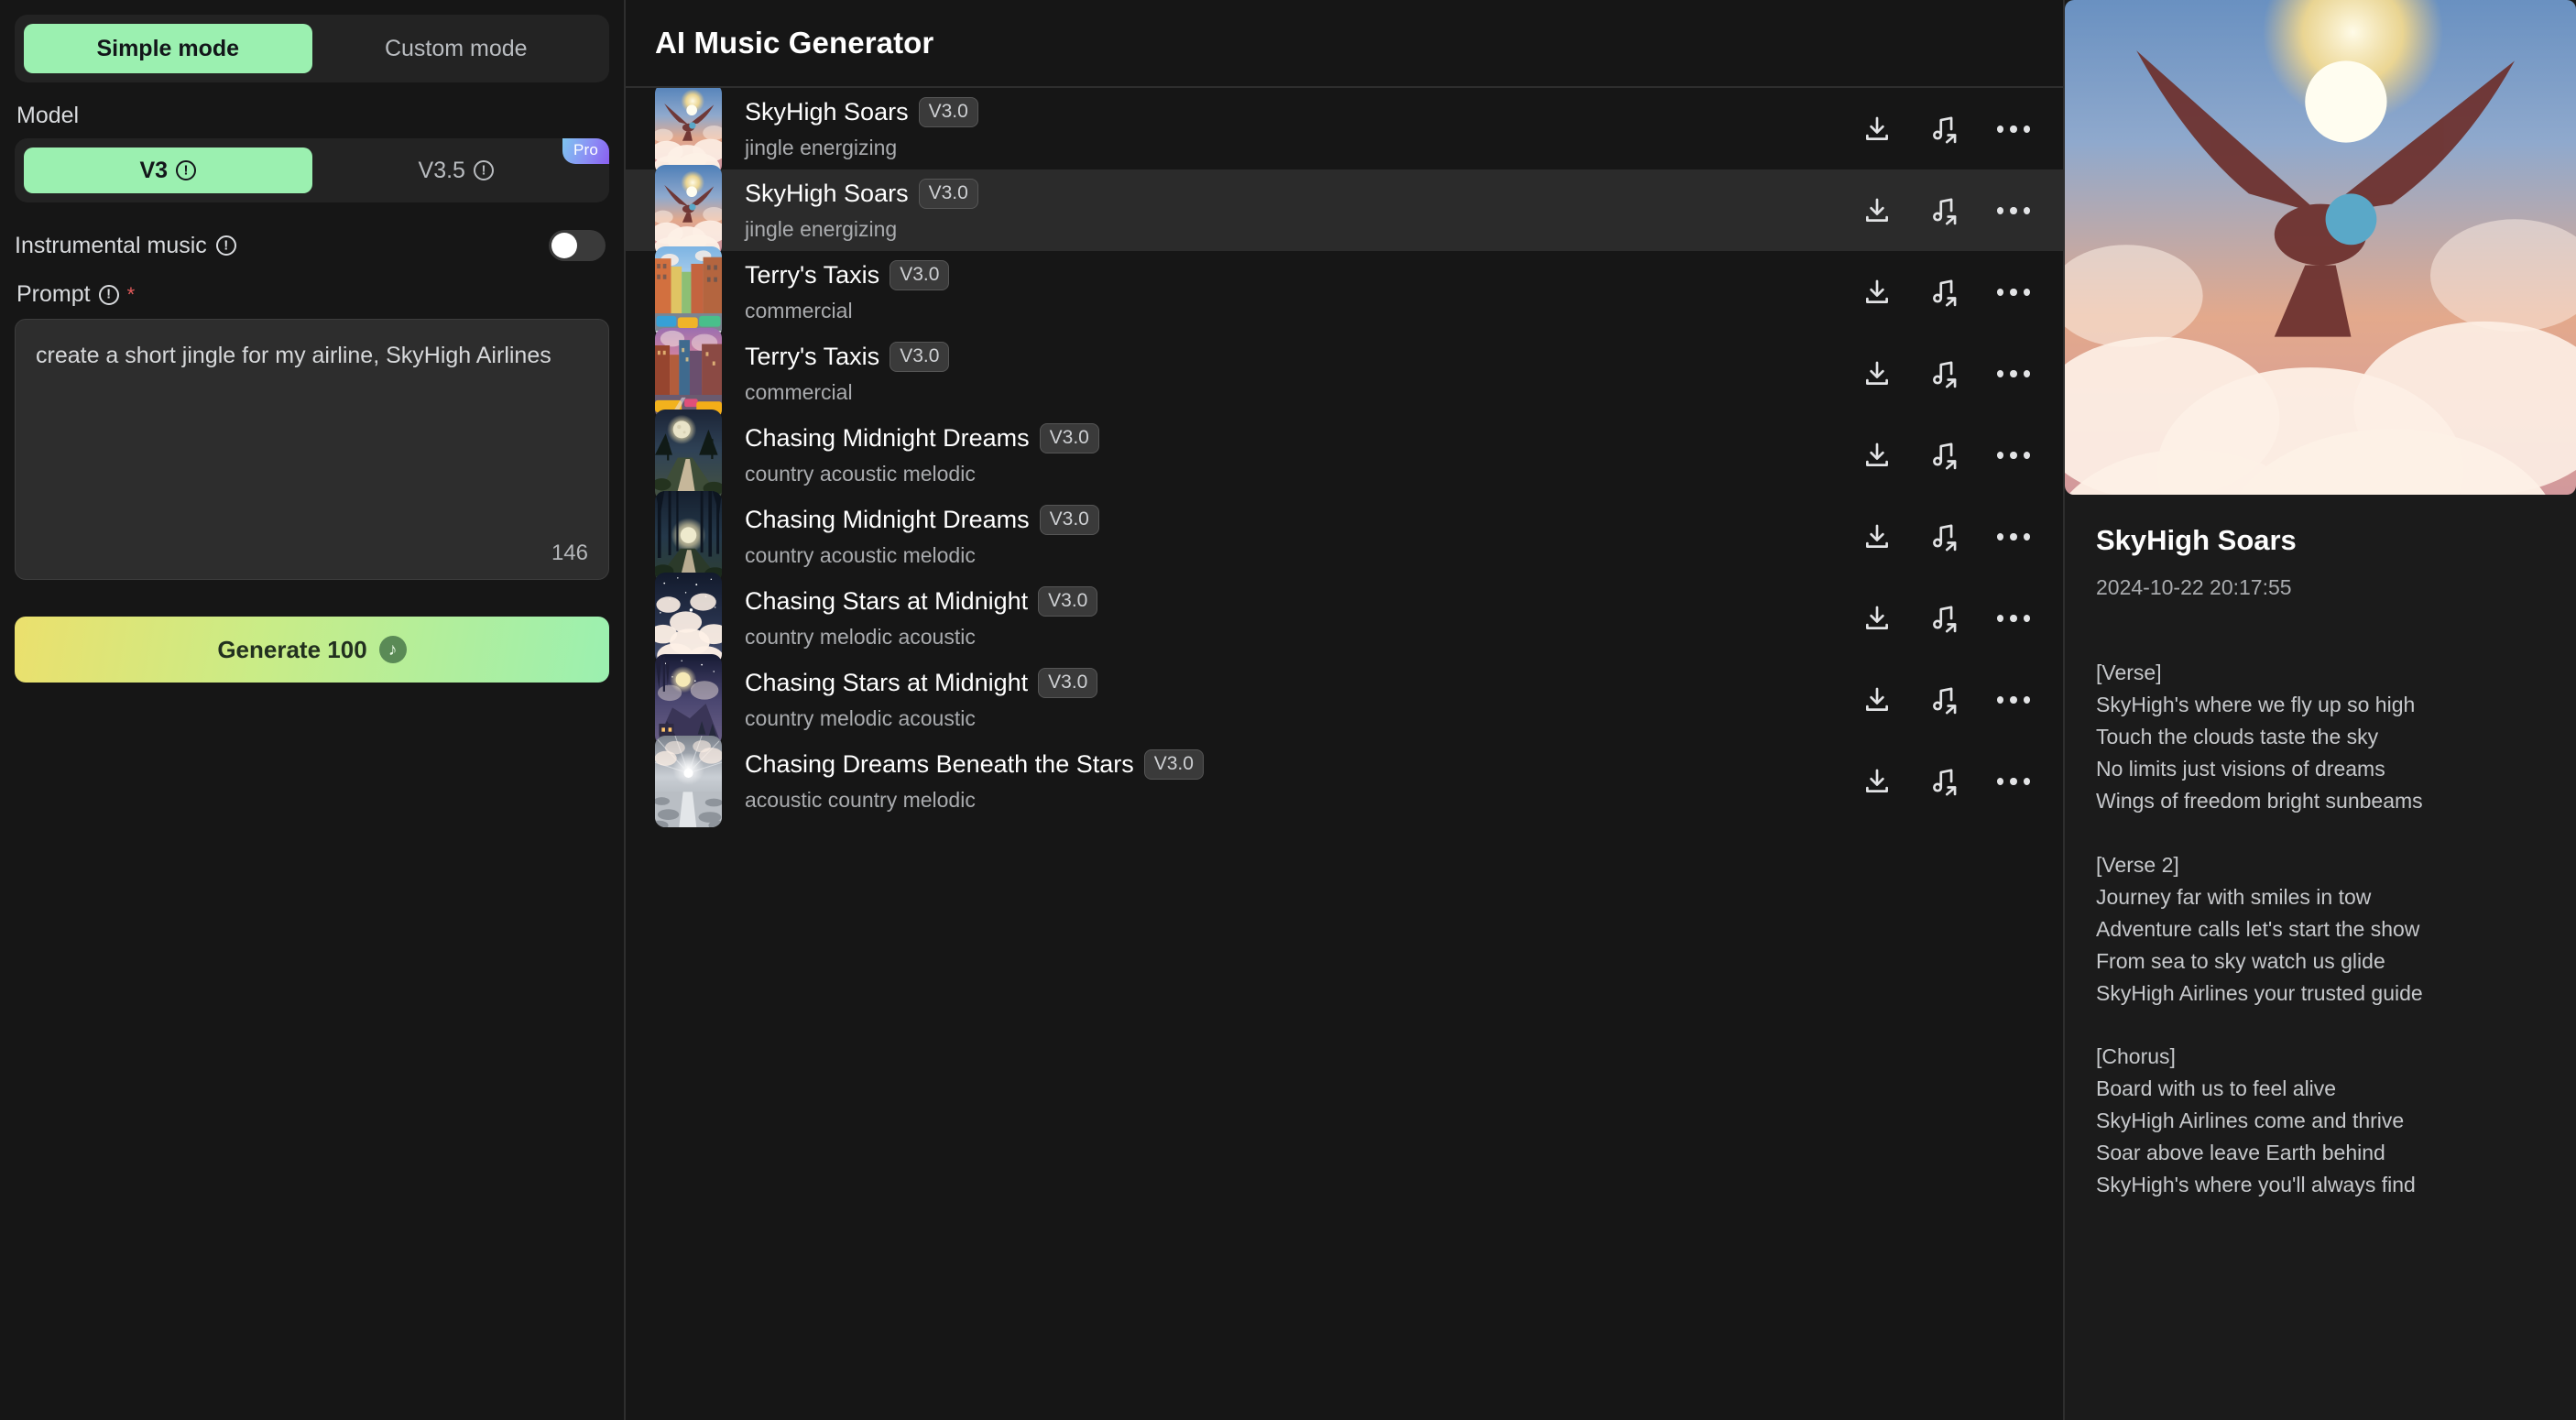 This screenshot has height=1420, width=2576. Describe the element at coordinates (168, 170) in the screenshot. I see `model-option-v3: V3 !` at that location.